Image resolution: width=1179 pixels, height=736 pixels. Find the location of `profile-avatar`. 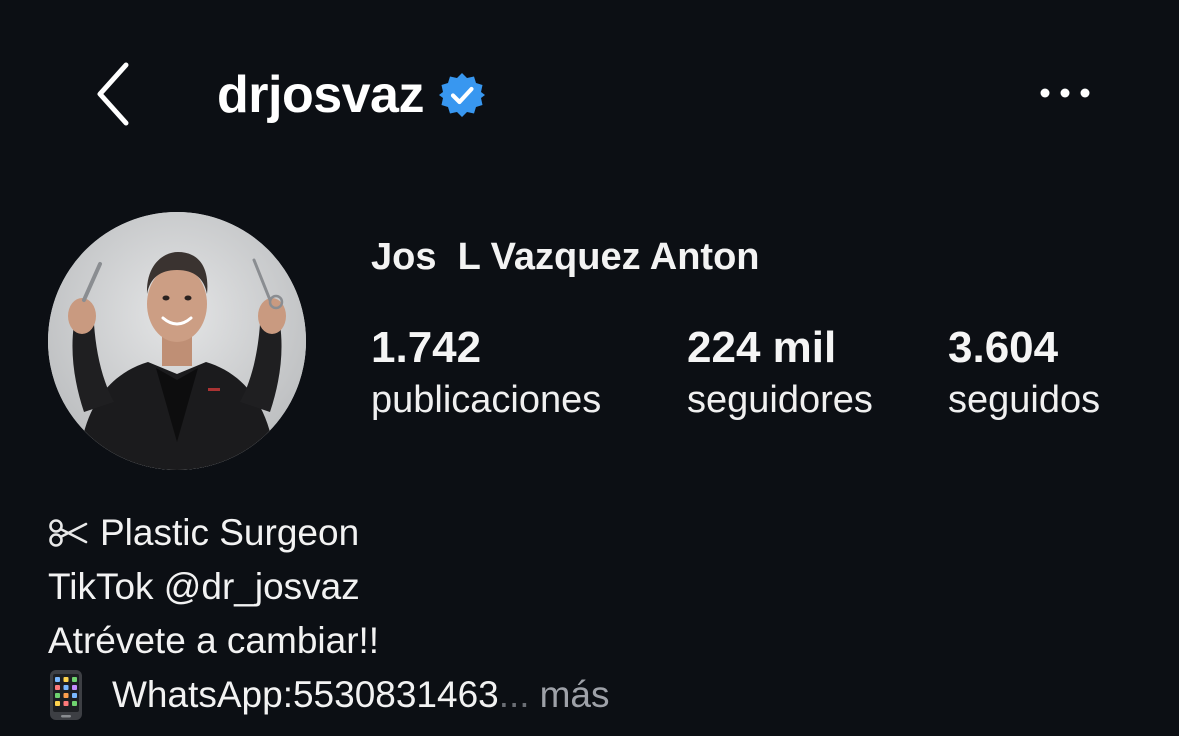

profile-avatar is located at coordinates (177, 341).